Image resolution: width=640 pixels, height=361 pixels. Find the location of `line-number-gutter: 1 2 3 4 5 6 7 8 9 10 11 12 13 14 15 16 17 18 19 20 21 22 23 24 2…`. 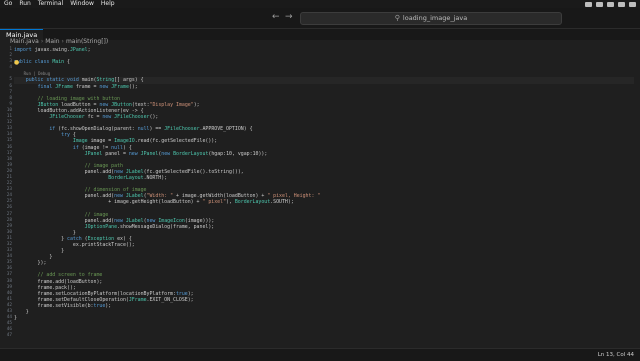

line-number-gutter: 1 2 3 4 5 6 7 8 9 10 11 12 13 14 15 16 17 18 19 20 21 22 23 24 2… is located at coordinates (7, 193).